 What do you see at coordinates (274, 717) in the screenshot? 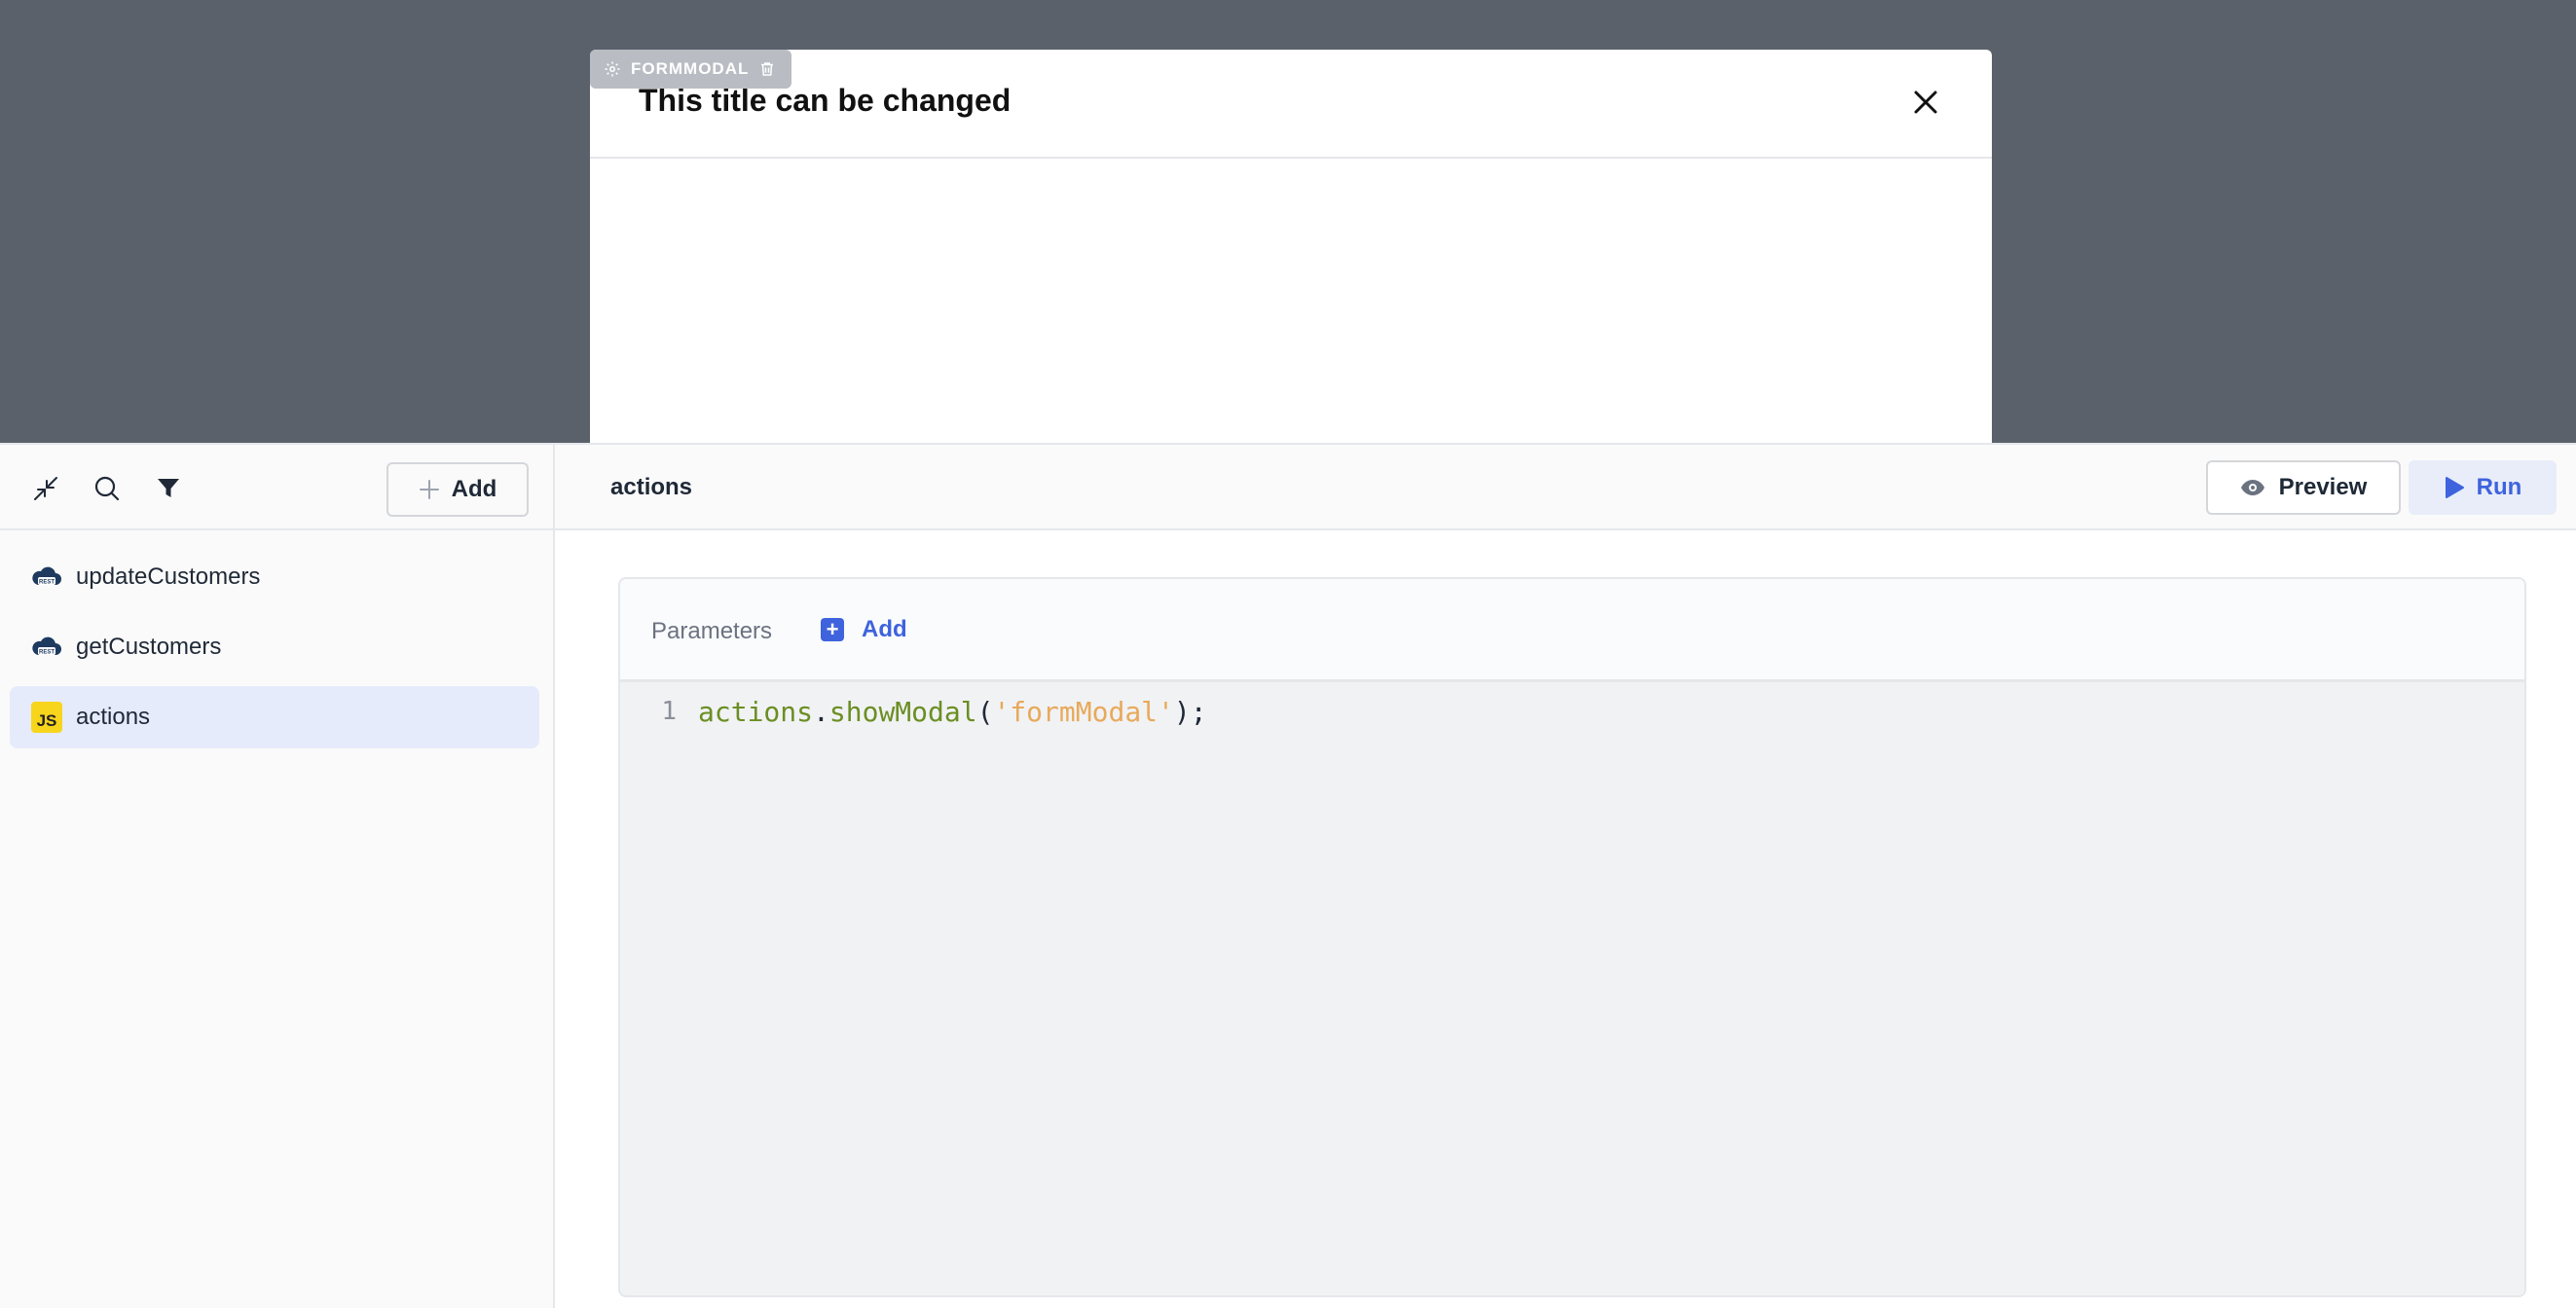
I see `query-item-actions: JS actions` at bounding box center [274, 717].